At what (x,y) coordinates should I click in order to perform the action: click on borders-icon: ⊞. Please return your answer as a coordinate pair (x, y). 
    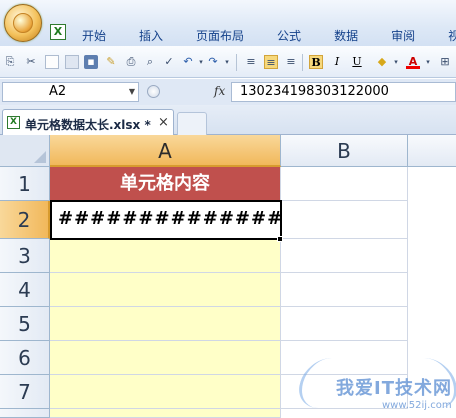
    Looking at the image, I should click on (445, 62).